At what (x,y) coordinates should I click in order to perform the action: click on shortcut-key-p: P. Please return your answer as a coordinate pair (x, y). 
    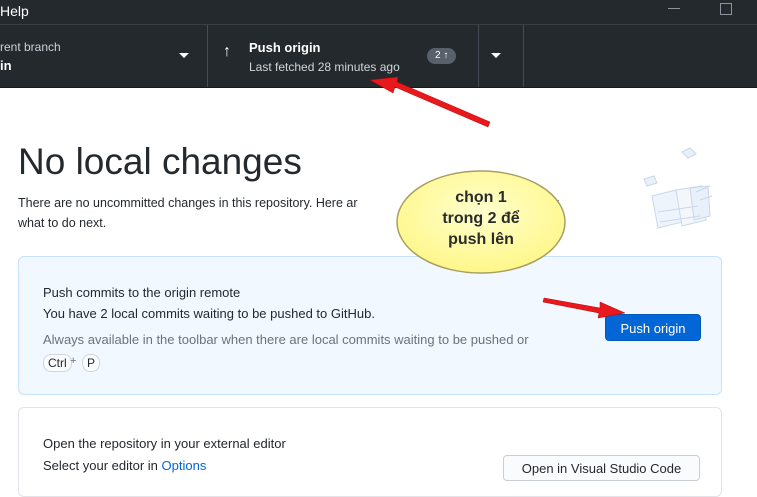
    Looking at the image, I should click on (91, 363).